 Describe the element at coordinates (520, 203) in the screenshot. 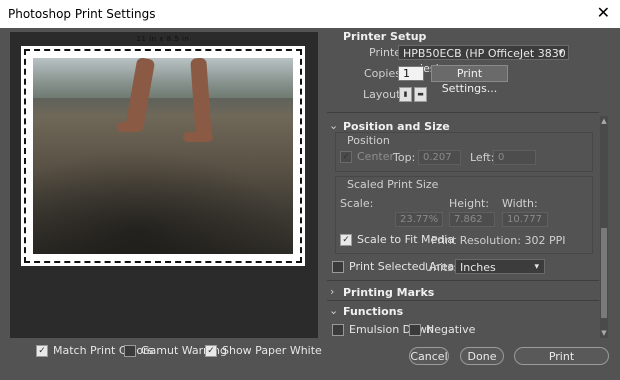

I see `width-label: Width:` at that location.